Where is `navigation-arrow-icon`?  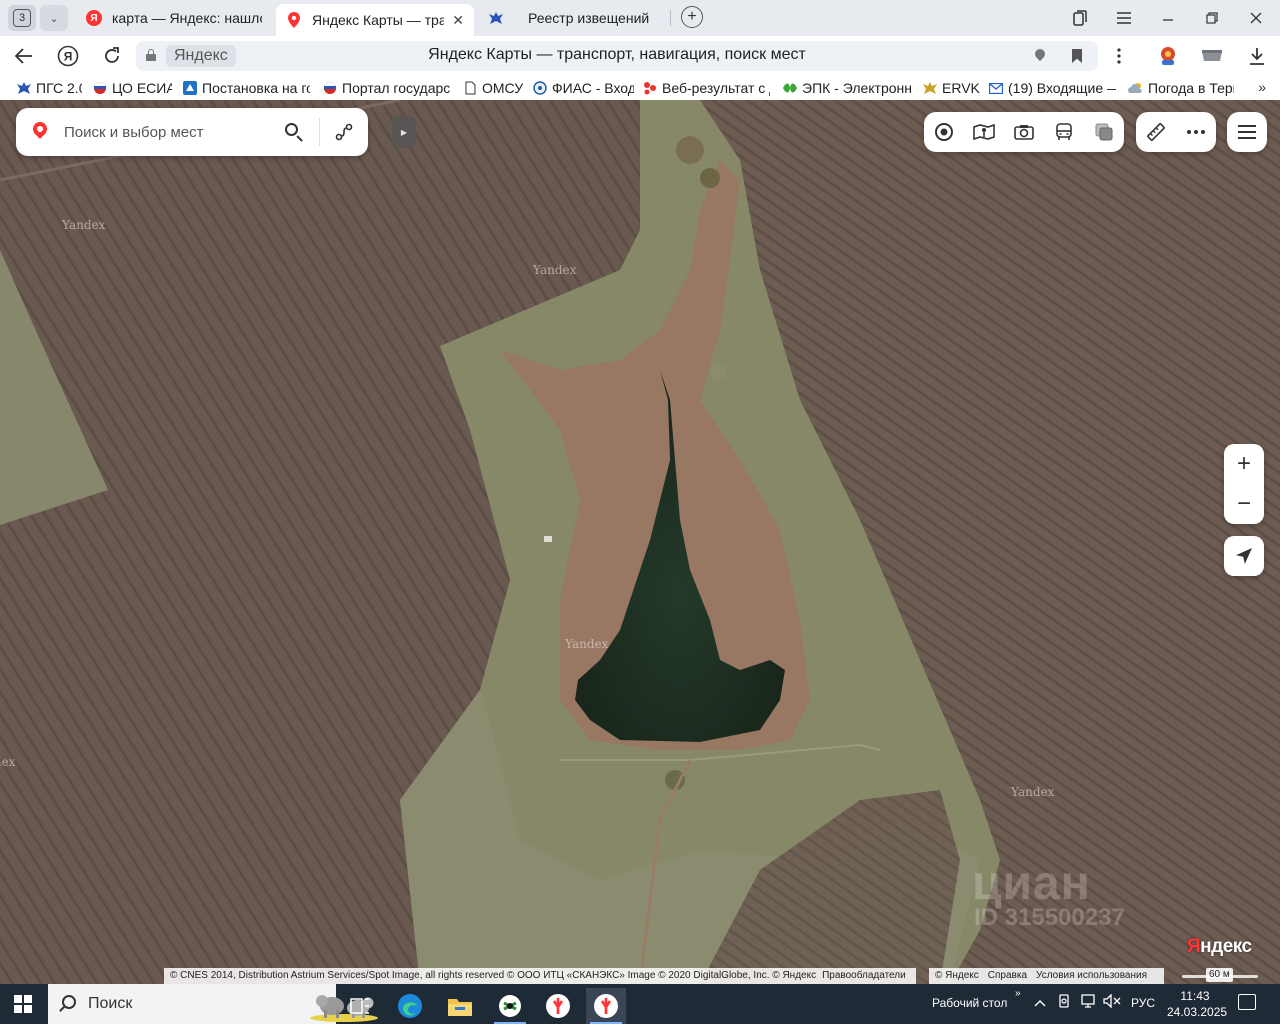 navigation-arrow-icon is located at coordinates (1244, 556).